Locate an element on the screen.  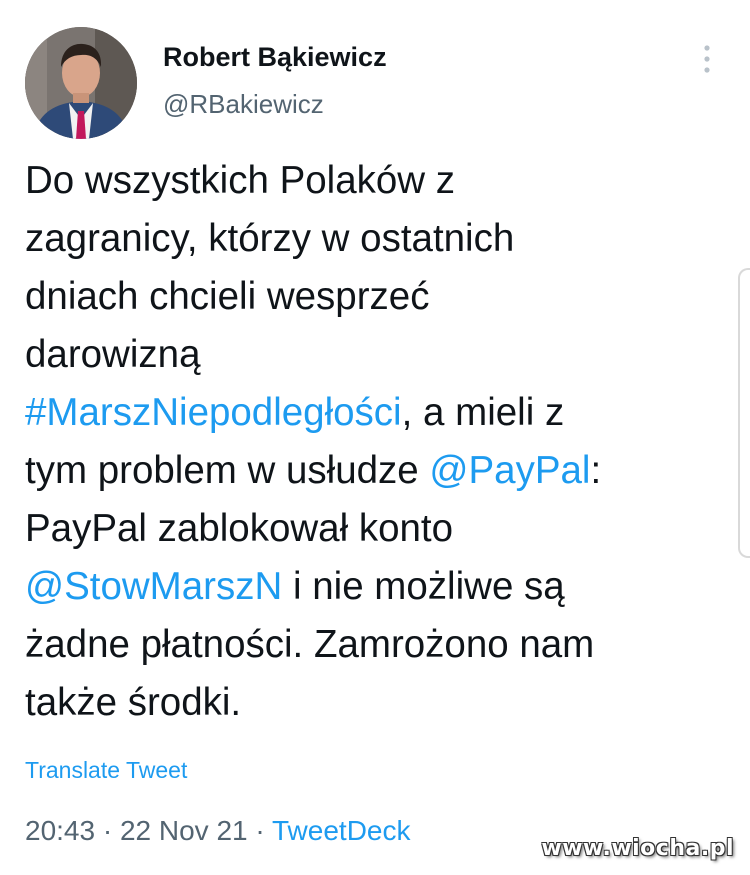
tweet-text-line: #MarszNiepodległości, a mieli z is located at coordinates (377, 413).